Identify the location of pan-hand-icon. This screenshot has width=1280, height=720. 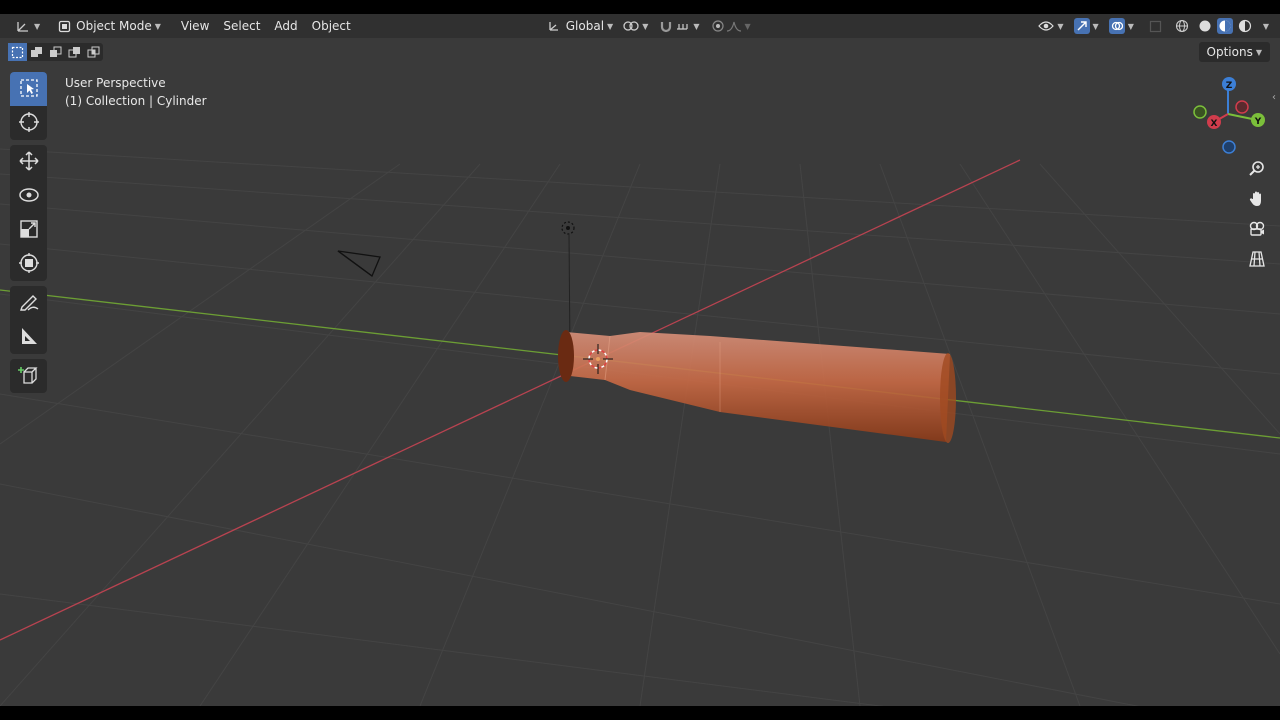
(1257, 200).